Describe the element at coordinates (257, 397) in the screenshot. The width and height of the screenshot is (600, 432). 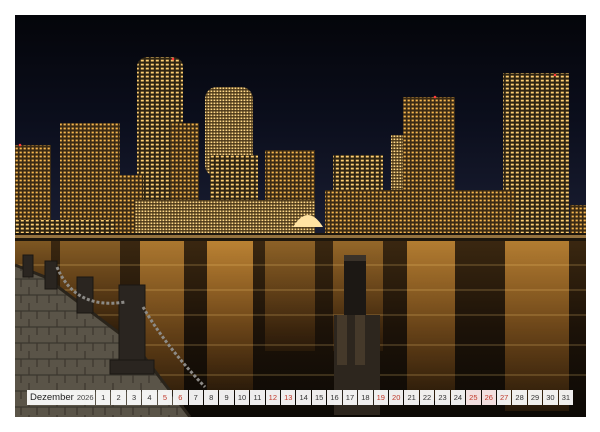
I see `calendar-day: 11` at that location.